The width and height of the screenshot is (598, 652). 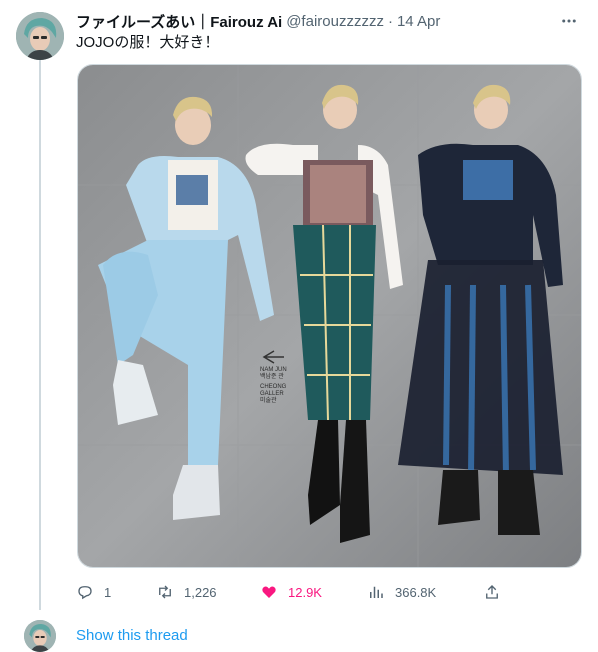 What do you see at coordinates (132, 635) in the screenshot?
I see `show-thread-link: Show this thread` at bounding box center [132, 635].